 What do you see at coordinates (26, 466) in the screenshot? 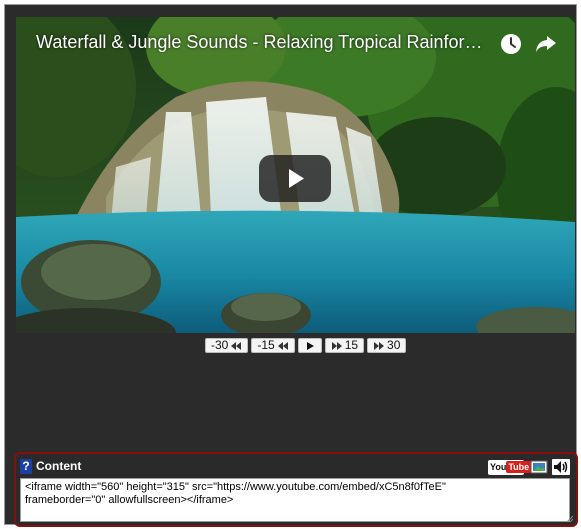
I see `help-icon: ?` at bounding box center [26, 466].